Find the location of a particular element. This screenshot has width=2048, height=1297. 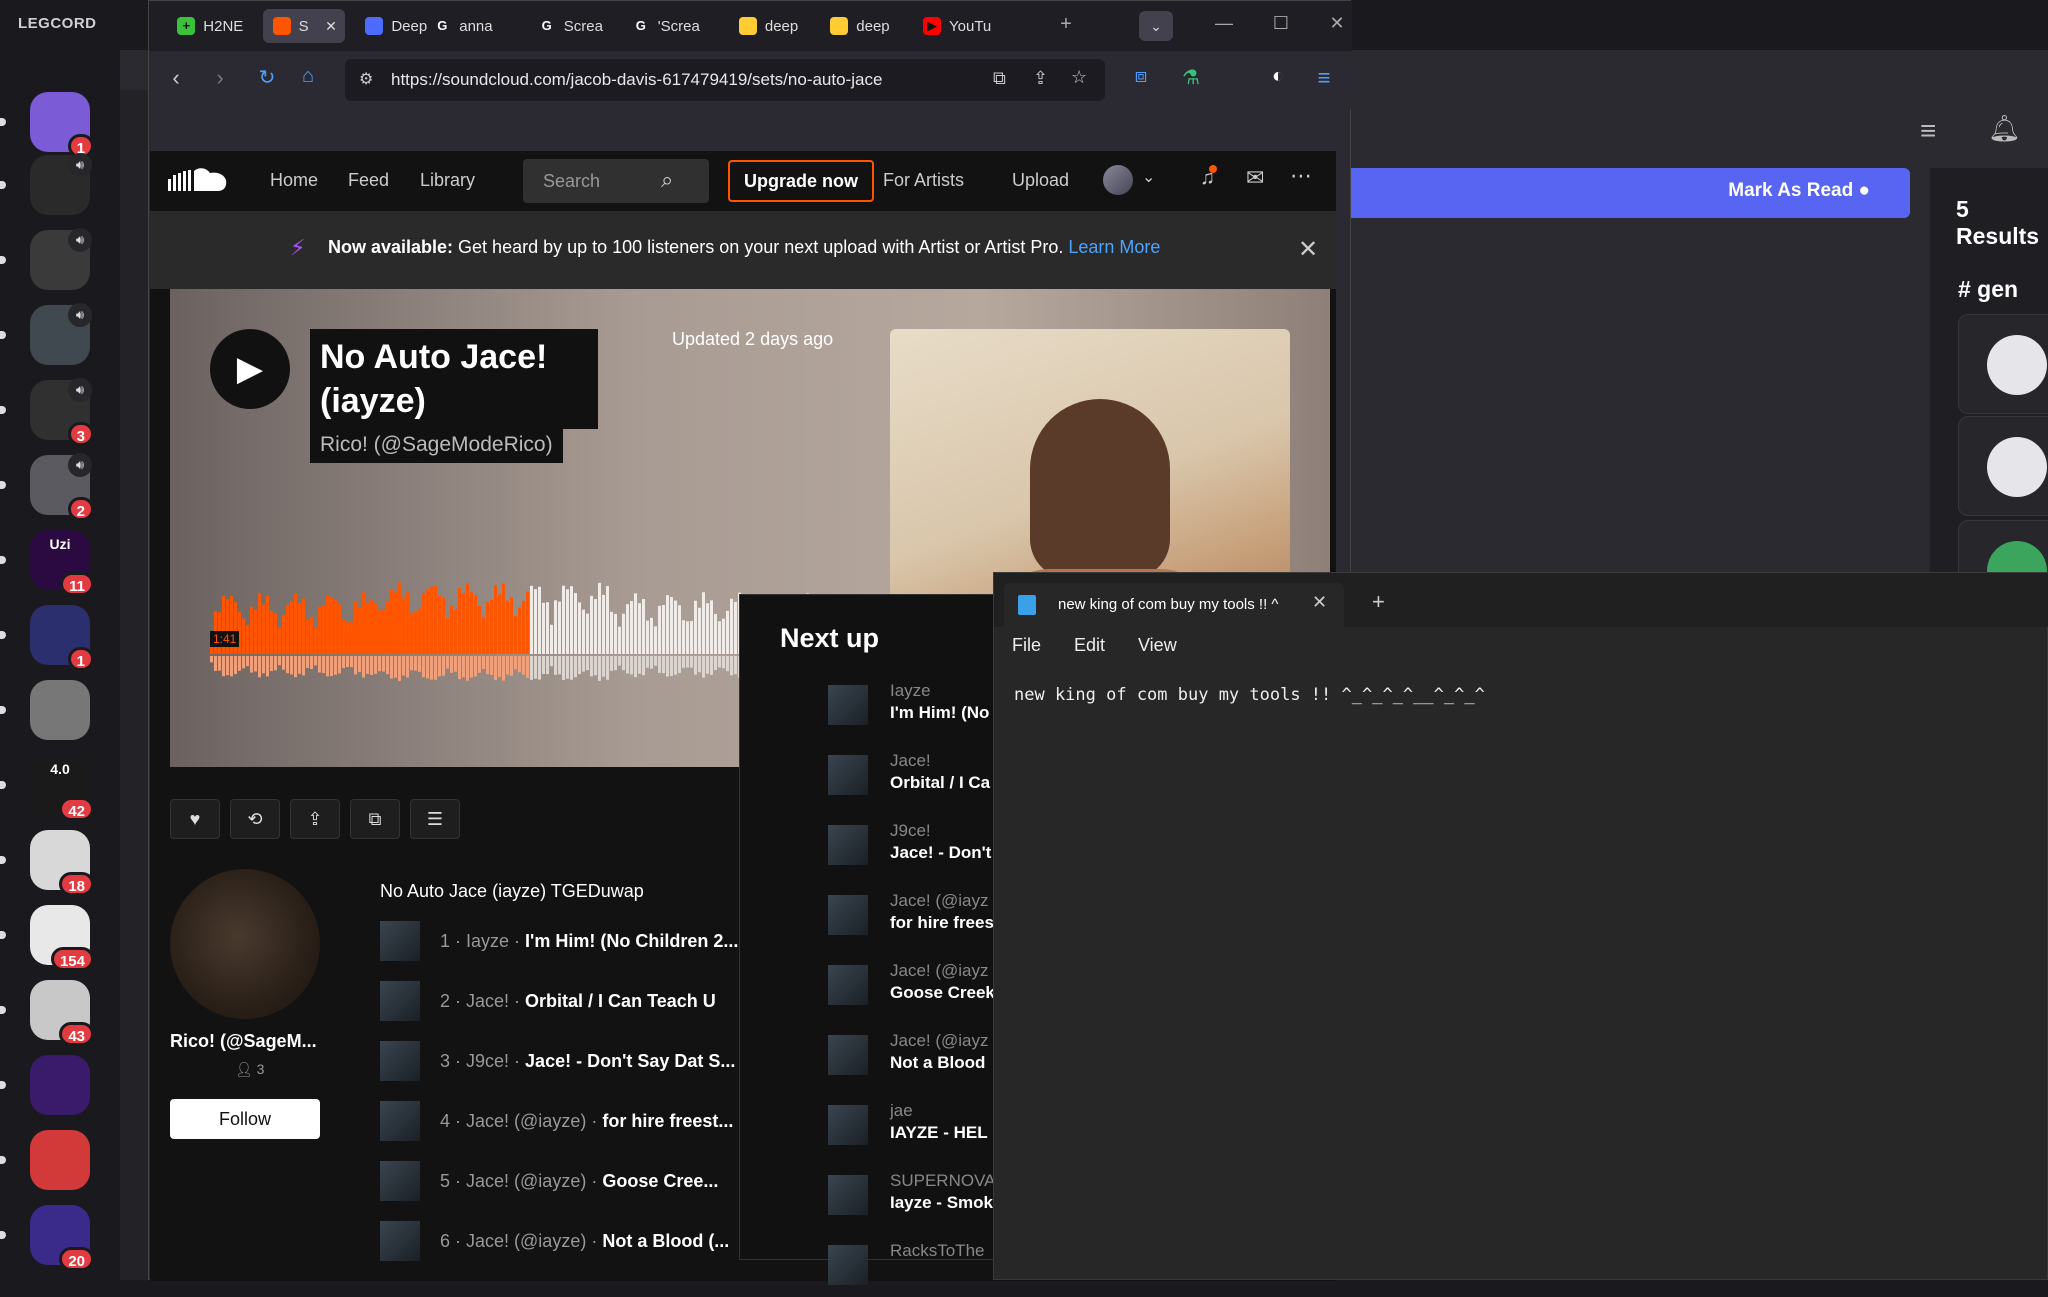

share-button: ⇪ is located at coordinates (315, 819).